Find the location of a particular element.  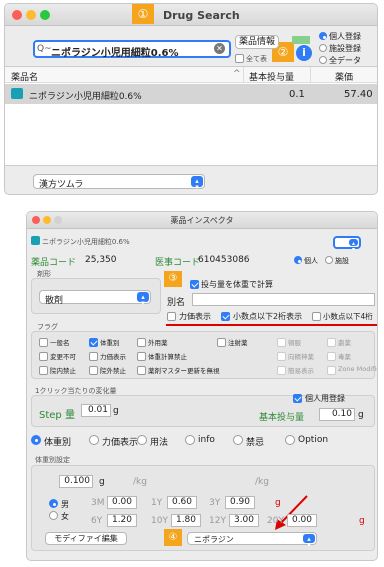

radio-male is located at coordinates (53, 503).